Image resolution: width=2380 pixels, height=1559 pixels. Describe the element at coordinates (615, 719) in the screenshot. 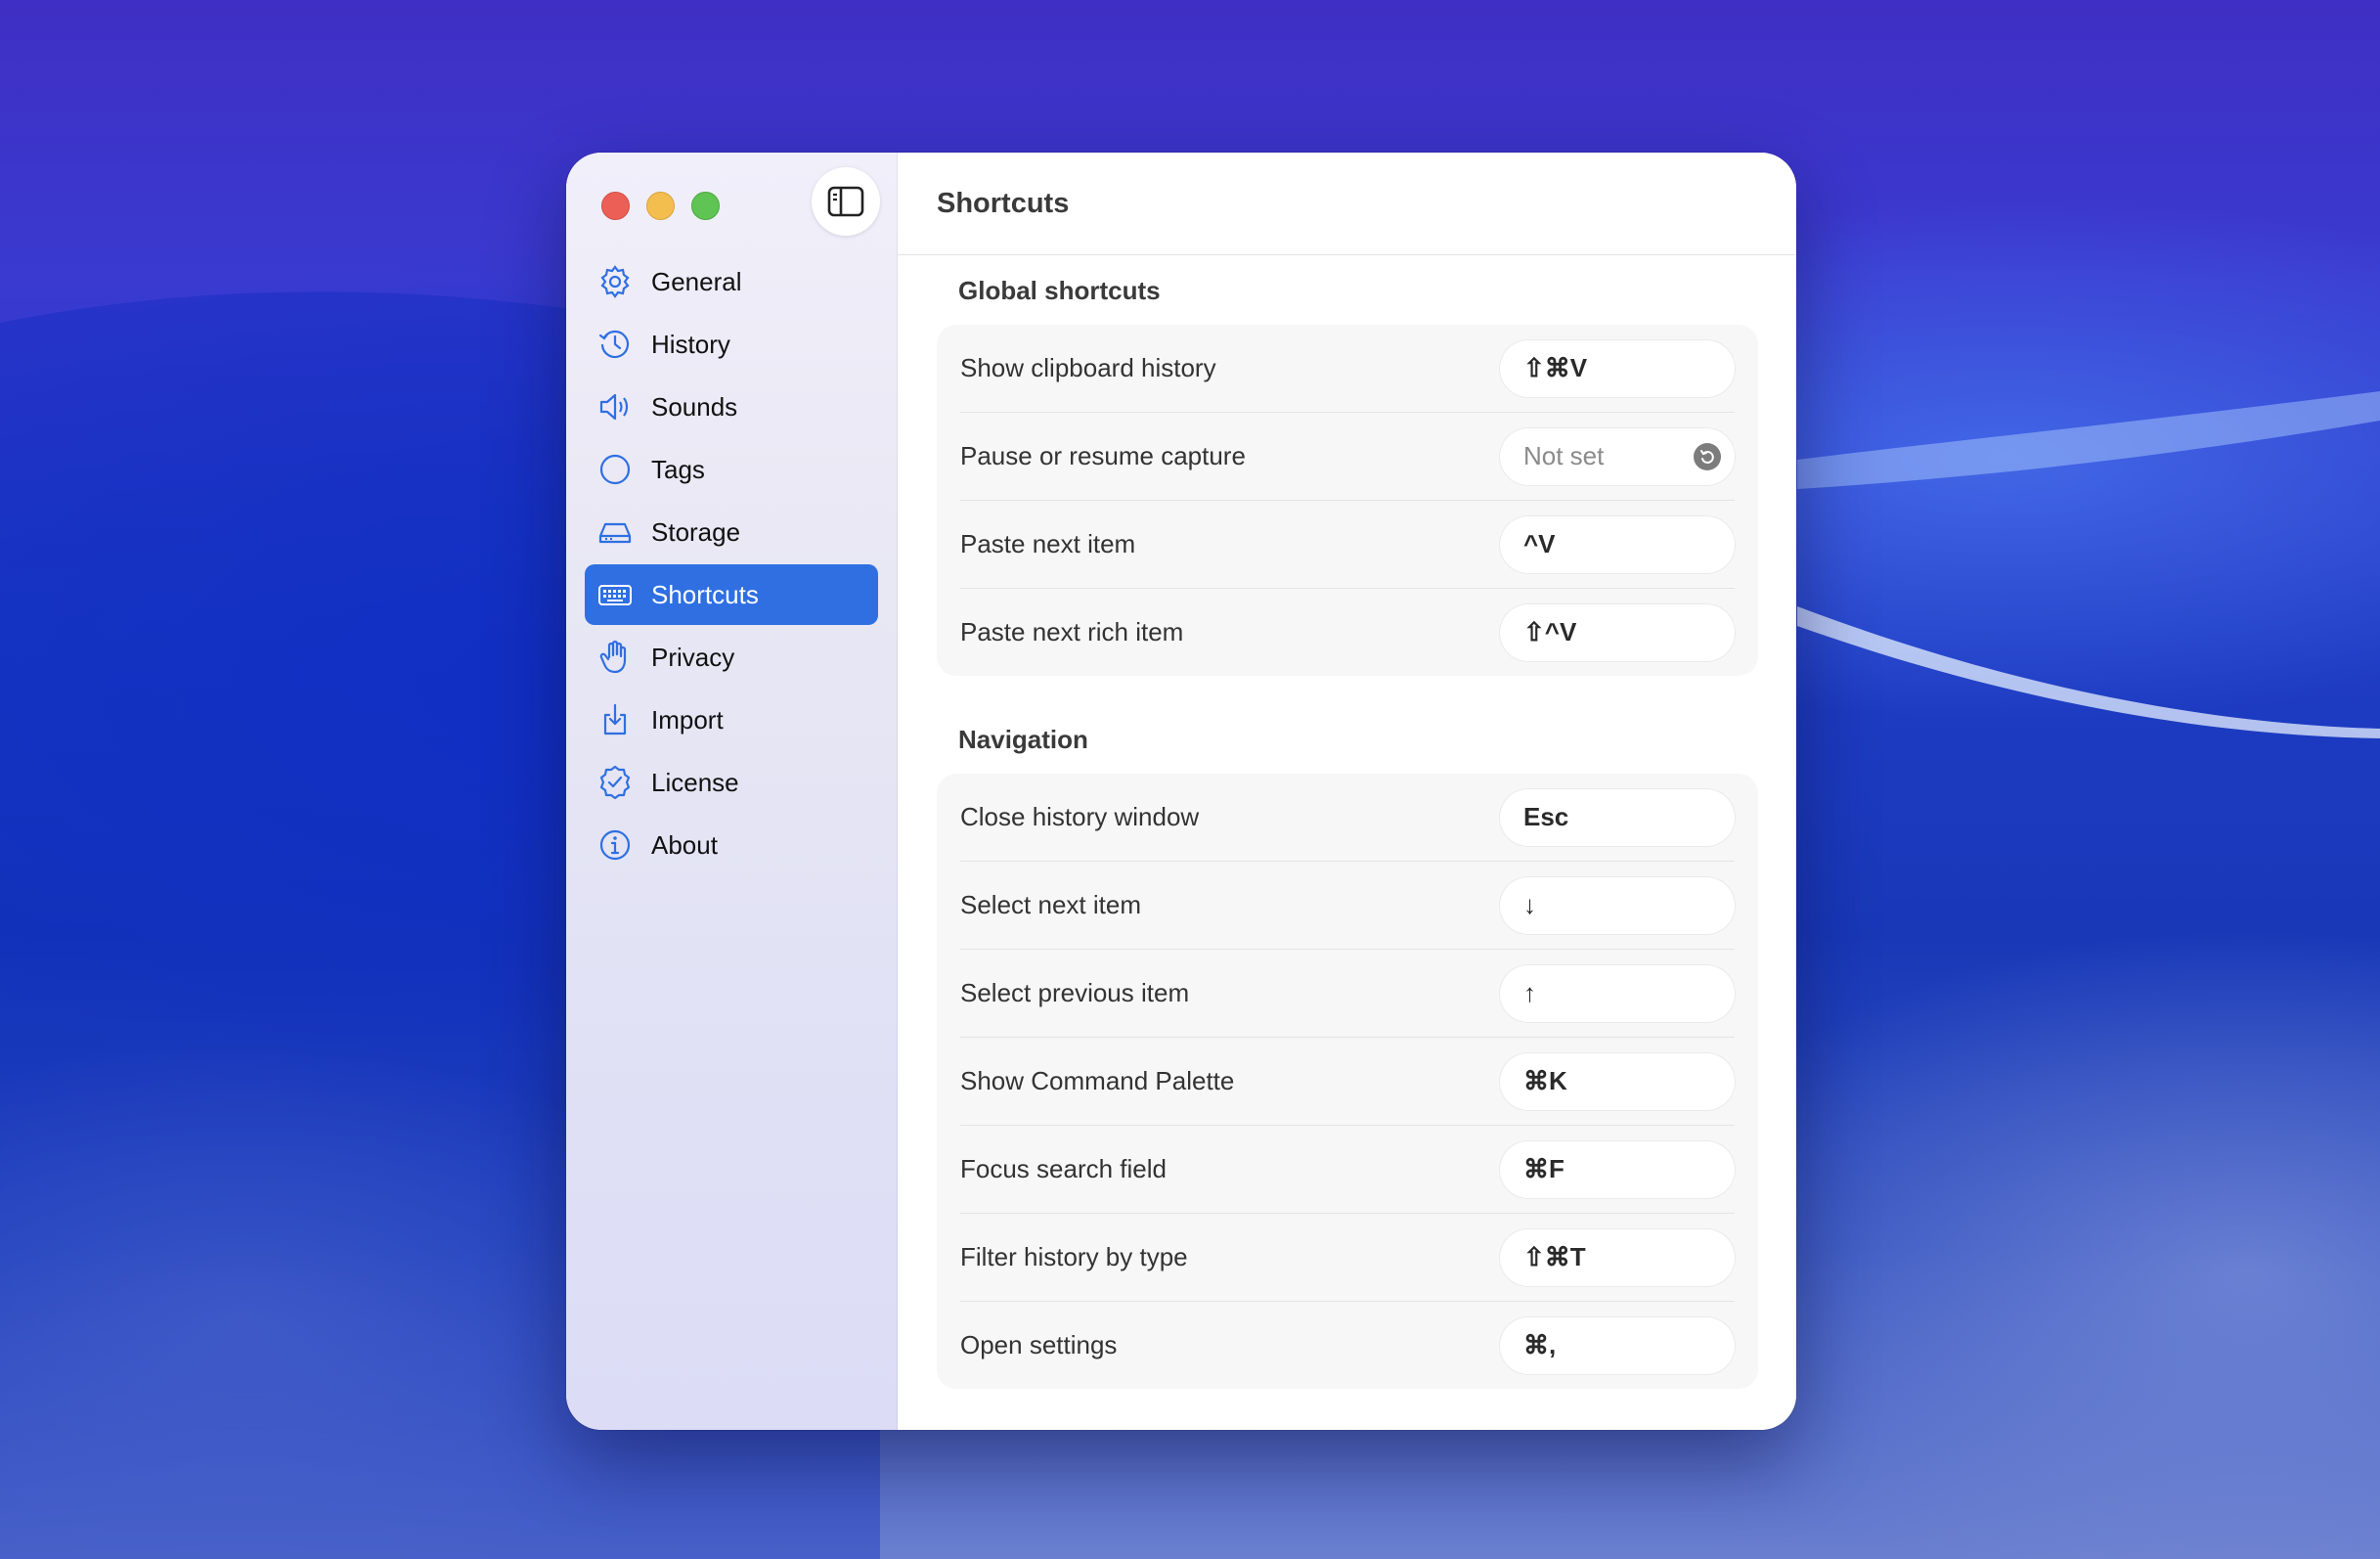

I see `import-icon` at that location.